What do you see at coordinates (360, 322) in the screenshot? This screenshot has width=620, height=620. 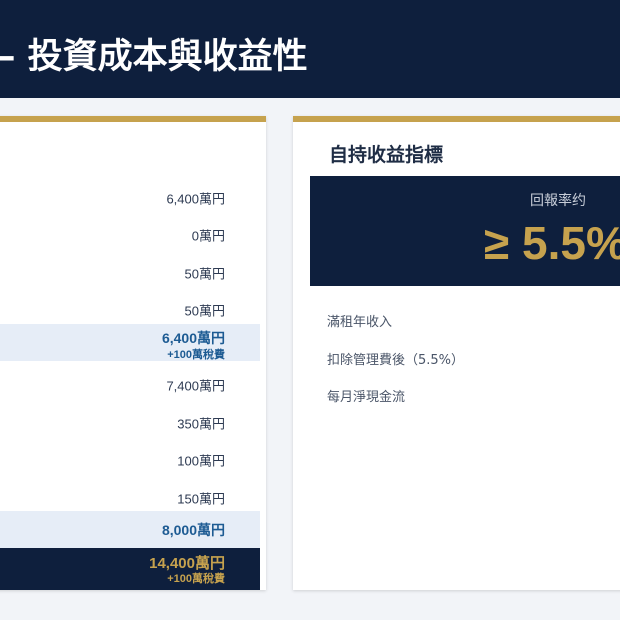 I see `info-line-income: 滿租年收入` at bounding box center [360, 322].